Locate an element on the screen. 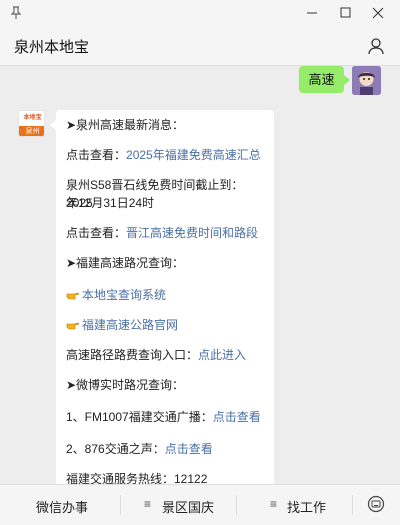 The height and width of the screenshot is (525, 400). pin-icon is located at coordinates (16, 13).